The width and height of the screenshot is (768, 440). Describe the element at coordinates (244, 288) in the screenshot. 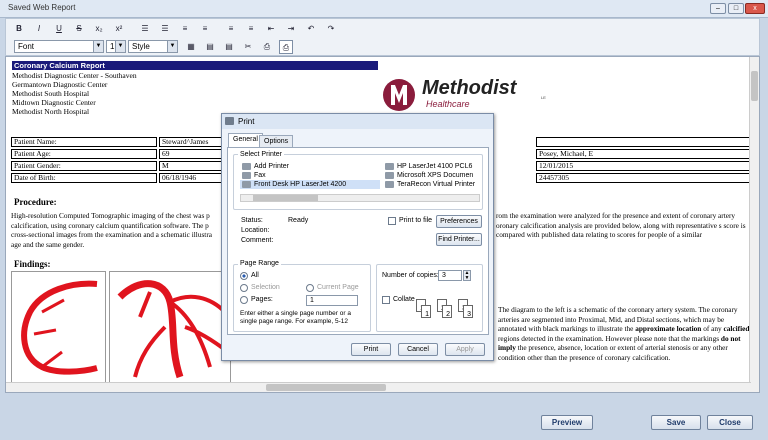

I see `selection-radio` at that location.